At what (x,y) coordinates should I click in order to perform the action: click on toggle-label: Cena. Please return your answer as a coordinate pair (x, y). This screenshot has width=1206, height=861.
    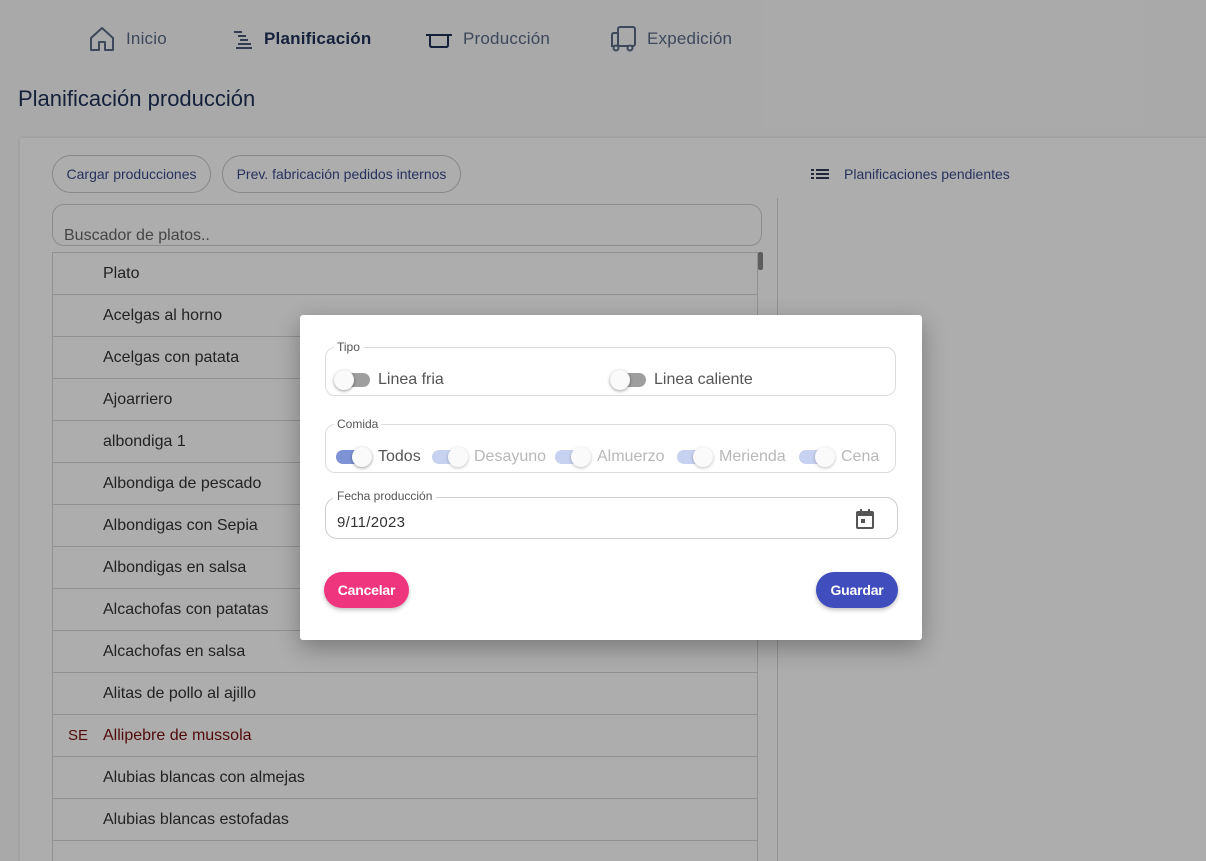
    Looking at the image, I should click on (860, 456).